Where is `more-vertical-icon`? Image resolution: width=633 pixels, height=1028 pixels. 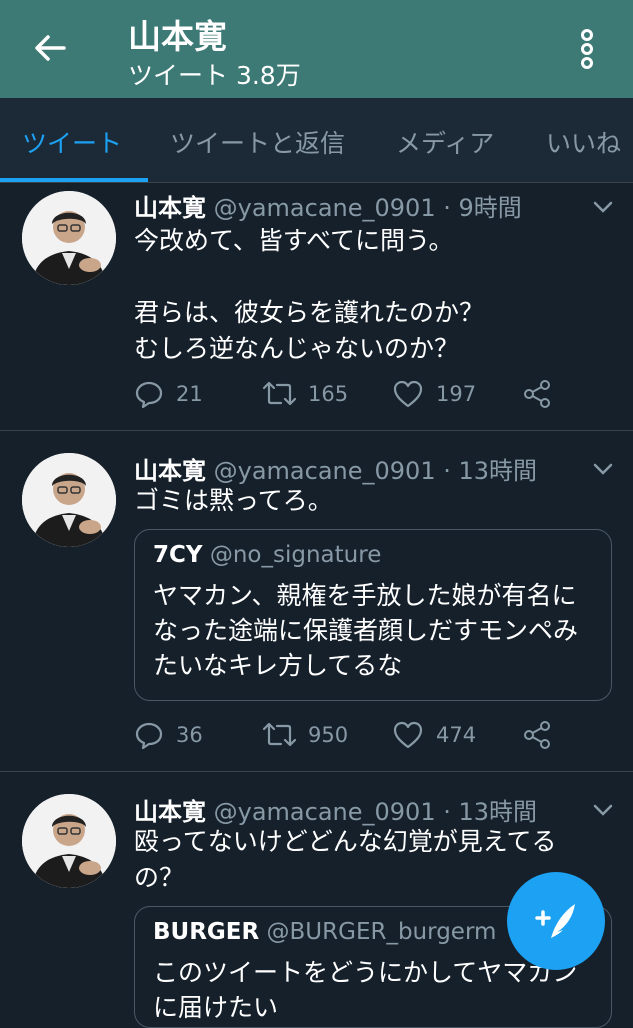
more-vertical-icon is located at coordinates (587, 49).